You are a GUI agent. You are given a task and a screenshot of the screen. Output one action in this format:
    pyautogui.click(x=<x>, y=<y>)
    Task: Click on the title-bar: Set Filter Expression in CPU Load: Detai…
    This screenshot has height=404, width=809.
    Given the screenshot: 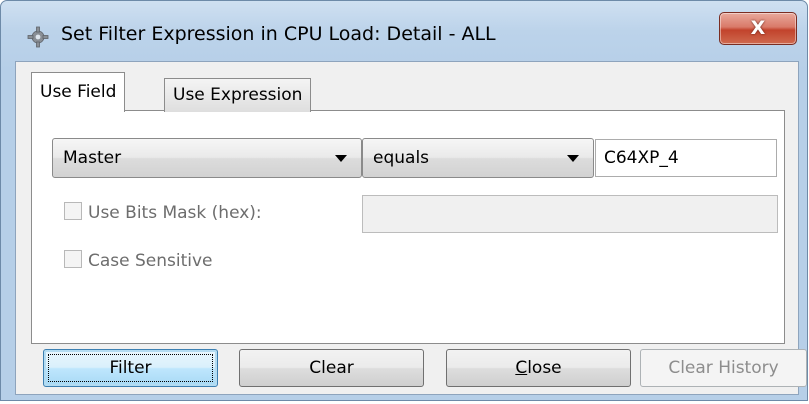 What is the action you would take?
    pyautogui.click(x=404, y=31)
    